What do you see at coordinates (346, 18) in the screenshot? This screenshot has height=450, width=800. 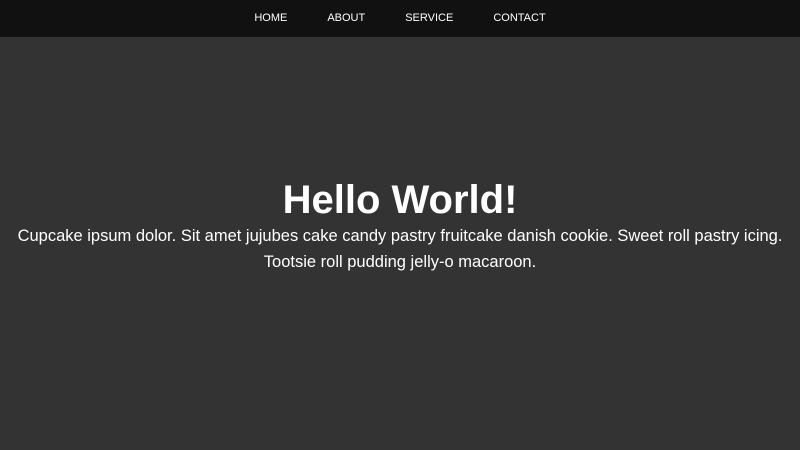 I see `nav-link-about: ABOUT` at bounding box center [346, 18].